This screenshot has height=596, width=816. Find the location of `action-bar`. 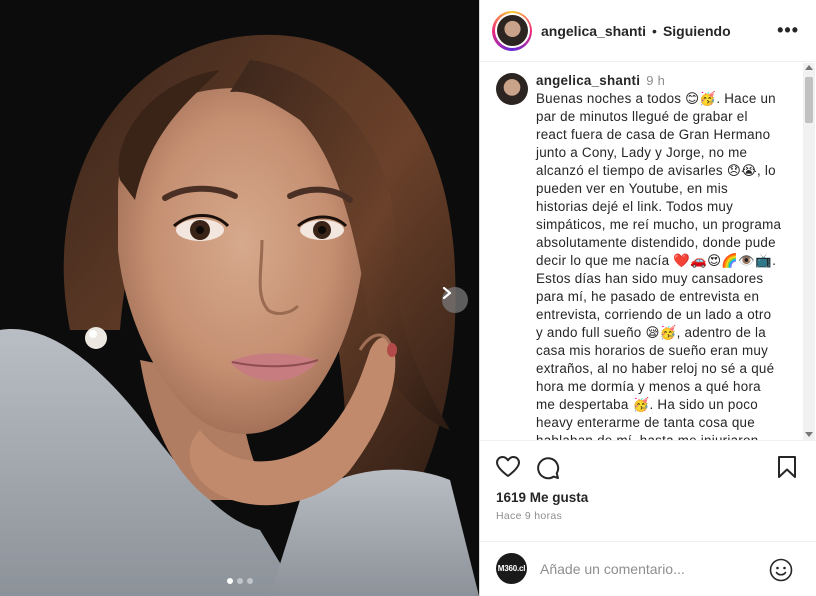

action-bar is located at coordinates (648, 467).